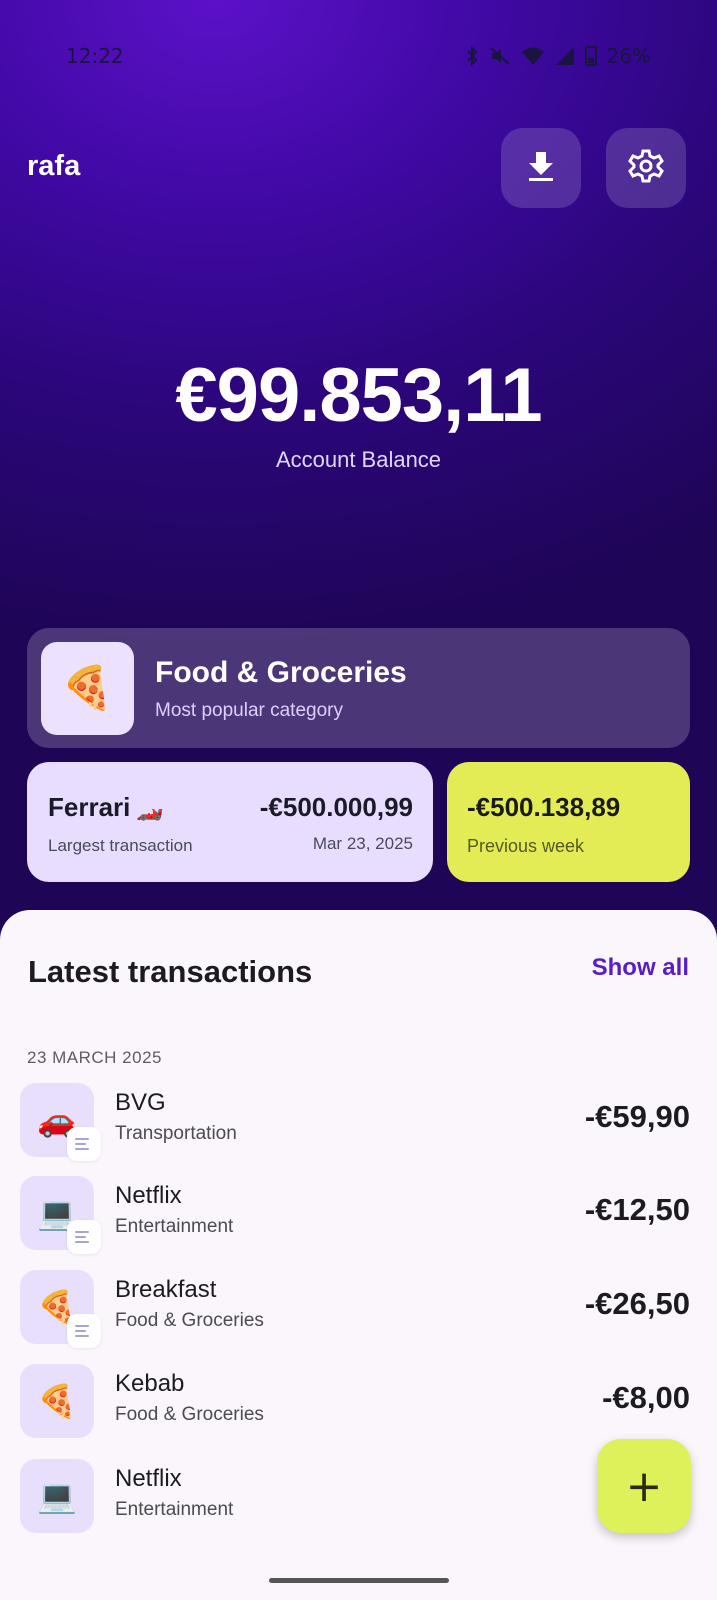 The height and width of the screenshot is (1600, 717). I want to click on mute-icon, so click(500, 56).